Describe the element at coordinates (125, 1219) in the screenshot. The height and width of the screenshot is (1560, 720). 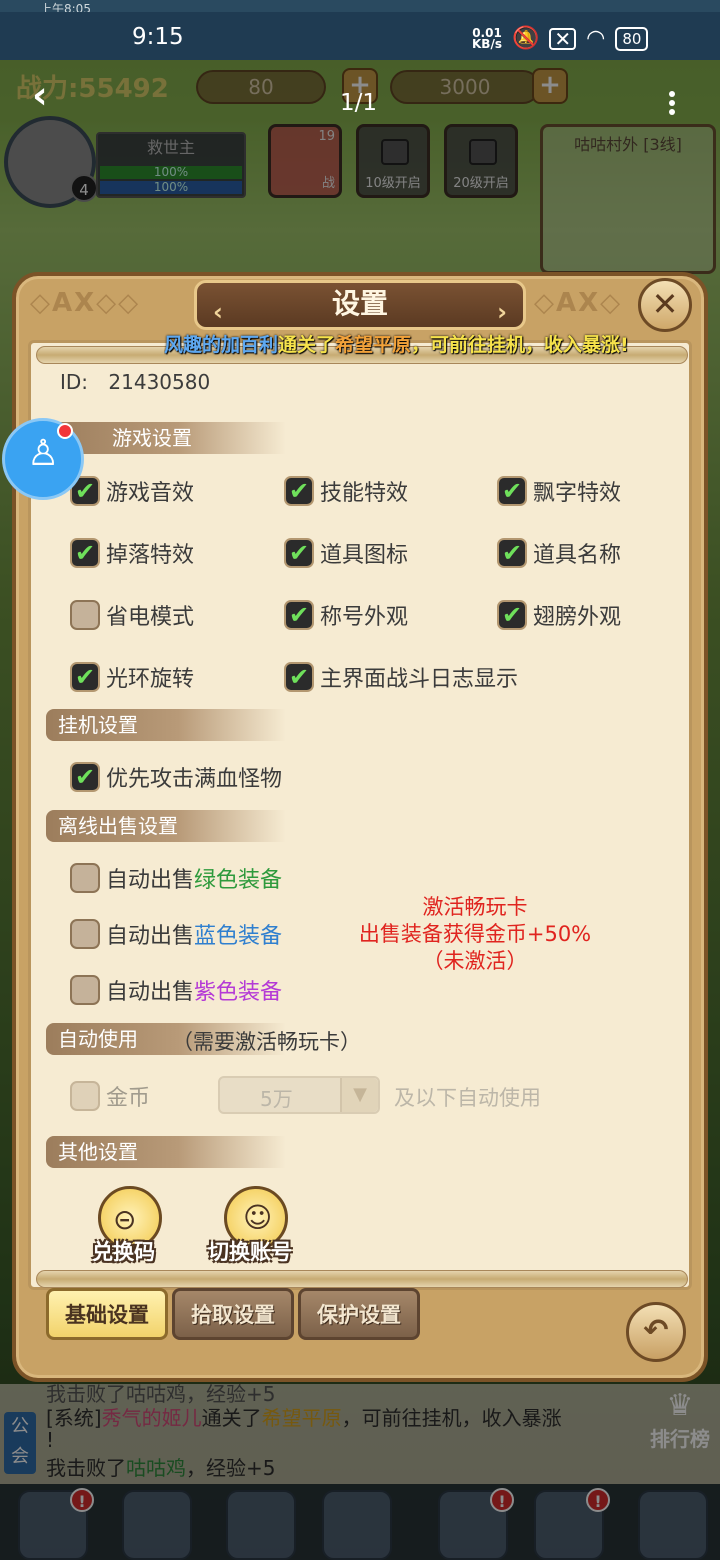
I see `gamepad-icon: ⊝` at that location.